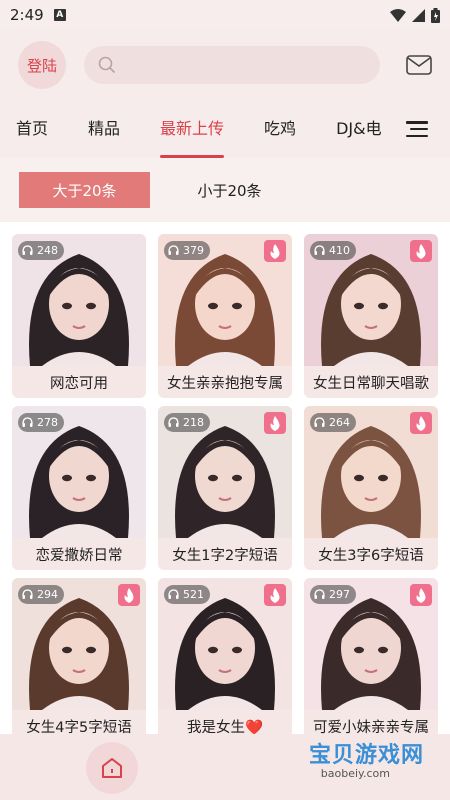  Describe the element at coordinates (225, 656) in the screenshot. I see `voice-pack-card: 521 我是女生❤️` at that location.